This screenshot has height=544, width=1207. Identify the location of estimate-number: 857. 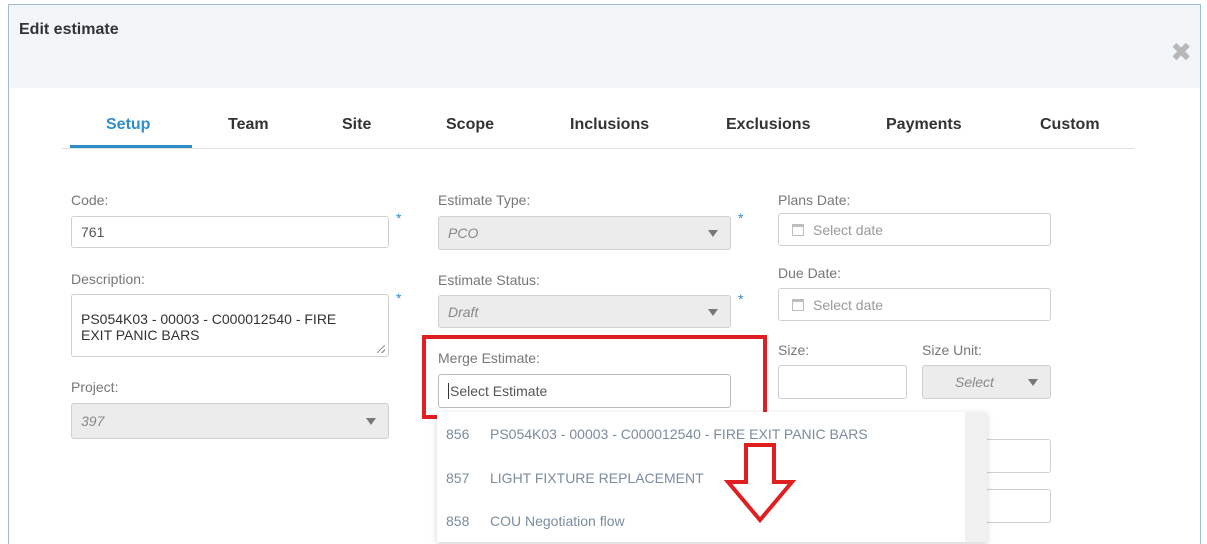
(458, 478).